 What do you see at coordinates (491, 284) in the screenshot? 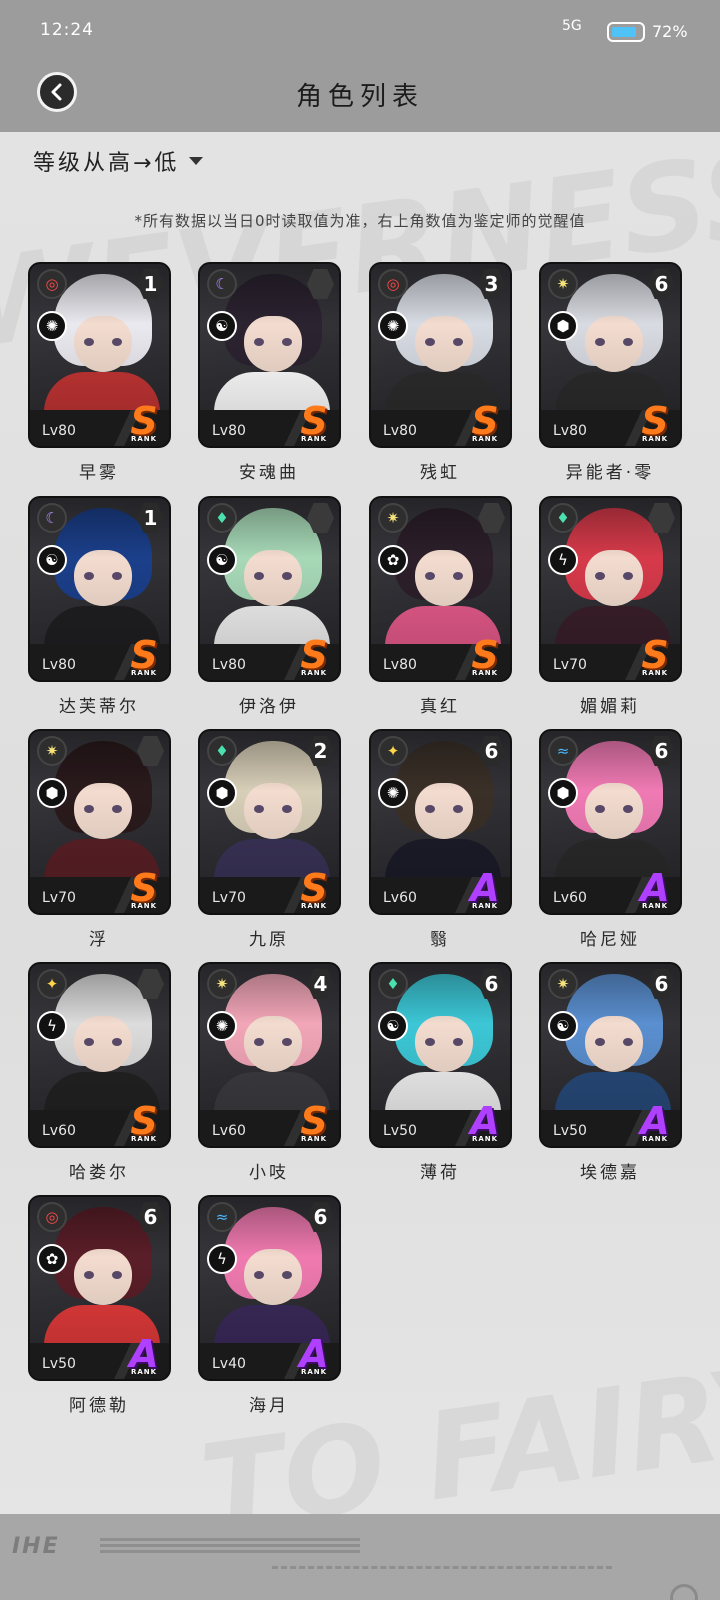
I see `awaken-value: 3` at bounding box center [491, 284].